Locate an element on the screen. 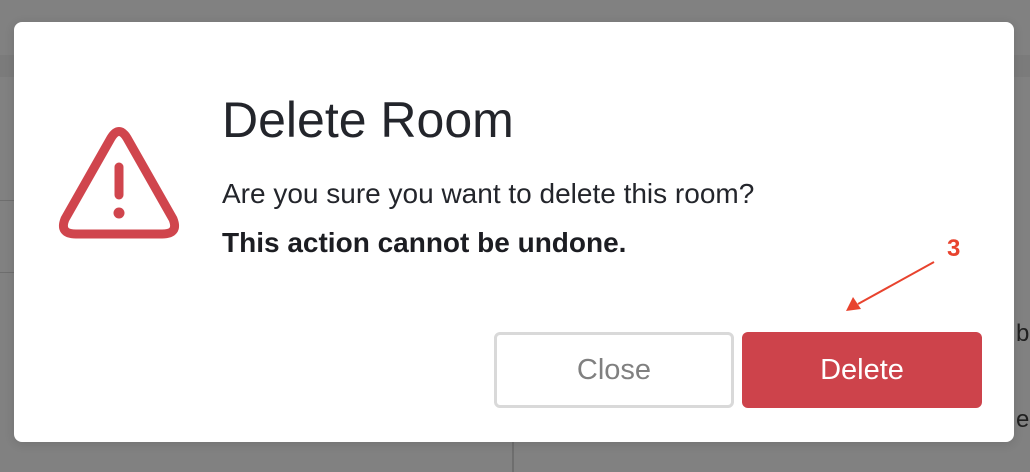 This screenshot has width=1030, height=472. background-peek-text: e is located at coordinates (1023, 420).